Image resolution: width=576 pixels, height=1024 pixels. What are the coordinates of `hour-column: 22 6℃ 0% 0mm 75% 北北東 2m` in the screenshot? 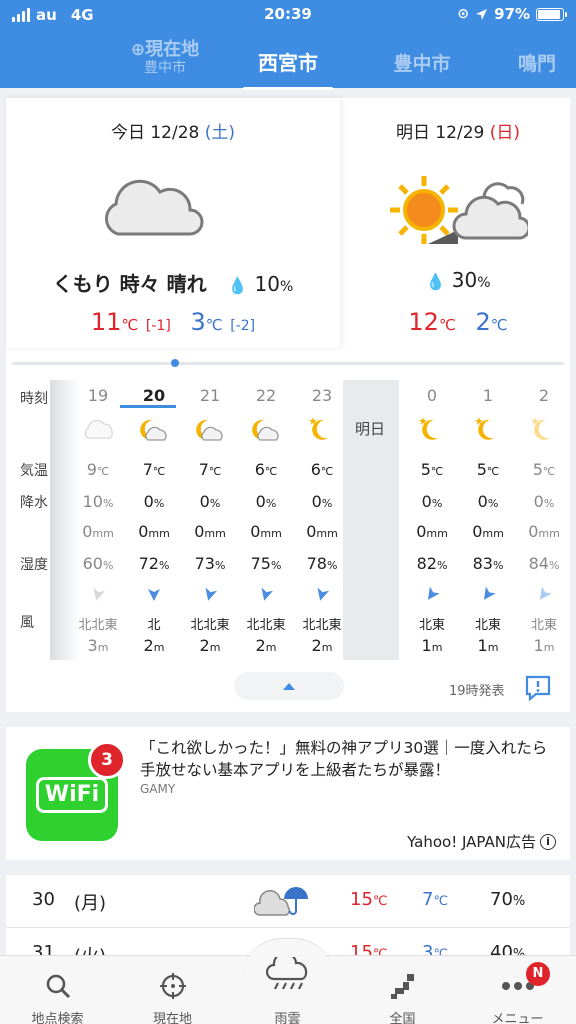 It's located at (266, 520).